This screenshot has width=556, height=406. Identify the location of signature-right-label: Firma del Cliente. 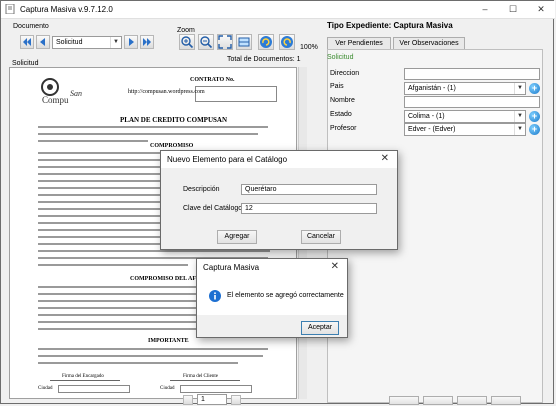
(200, 376).